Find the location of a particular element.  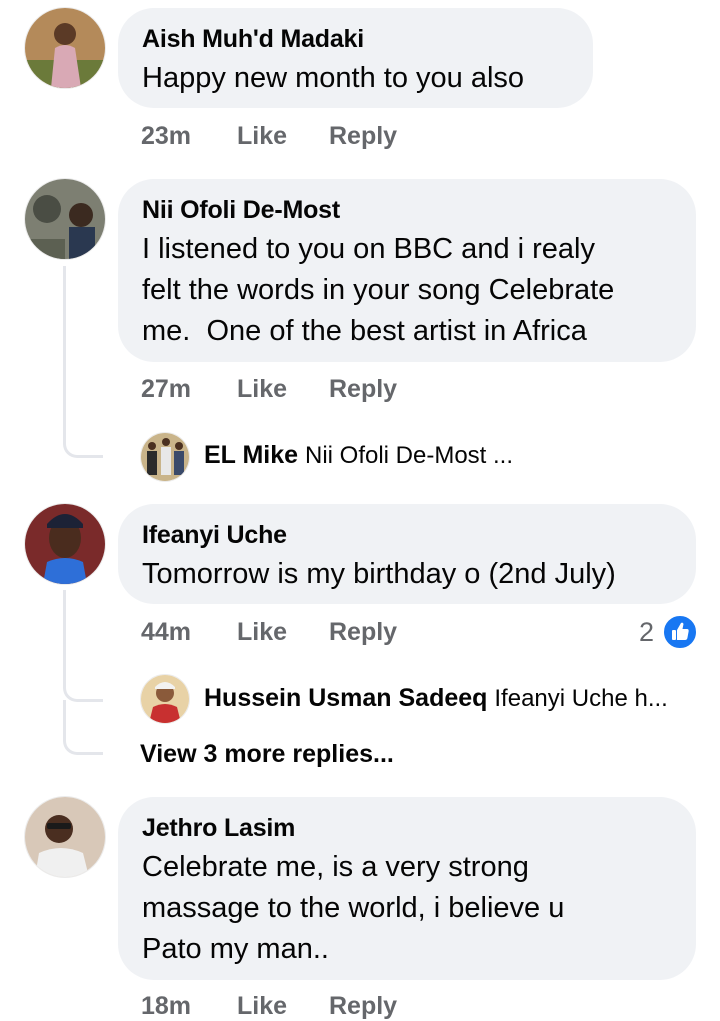

comment-actions: 44m Like Reply is located at coordinates (291, 632).